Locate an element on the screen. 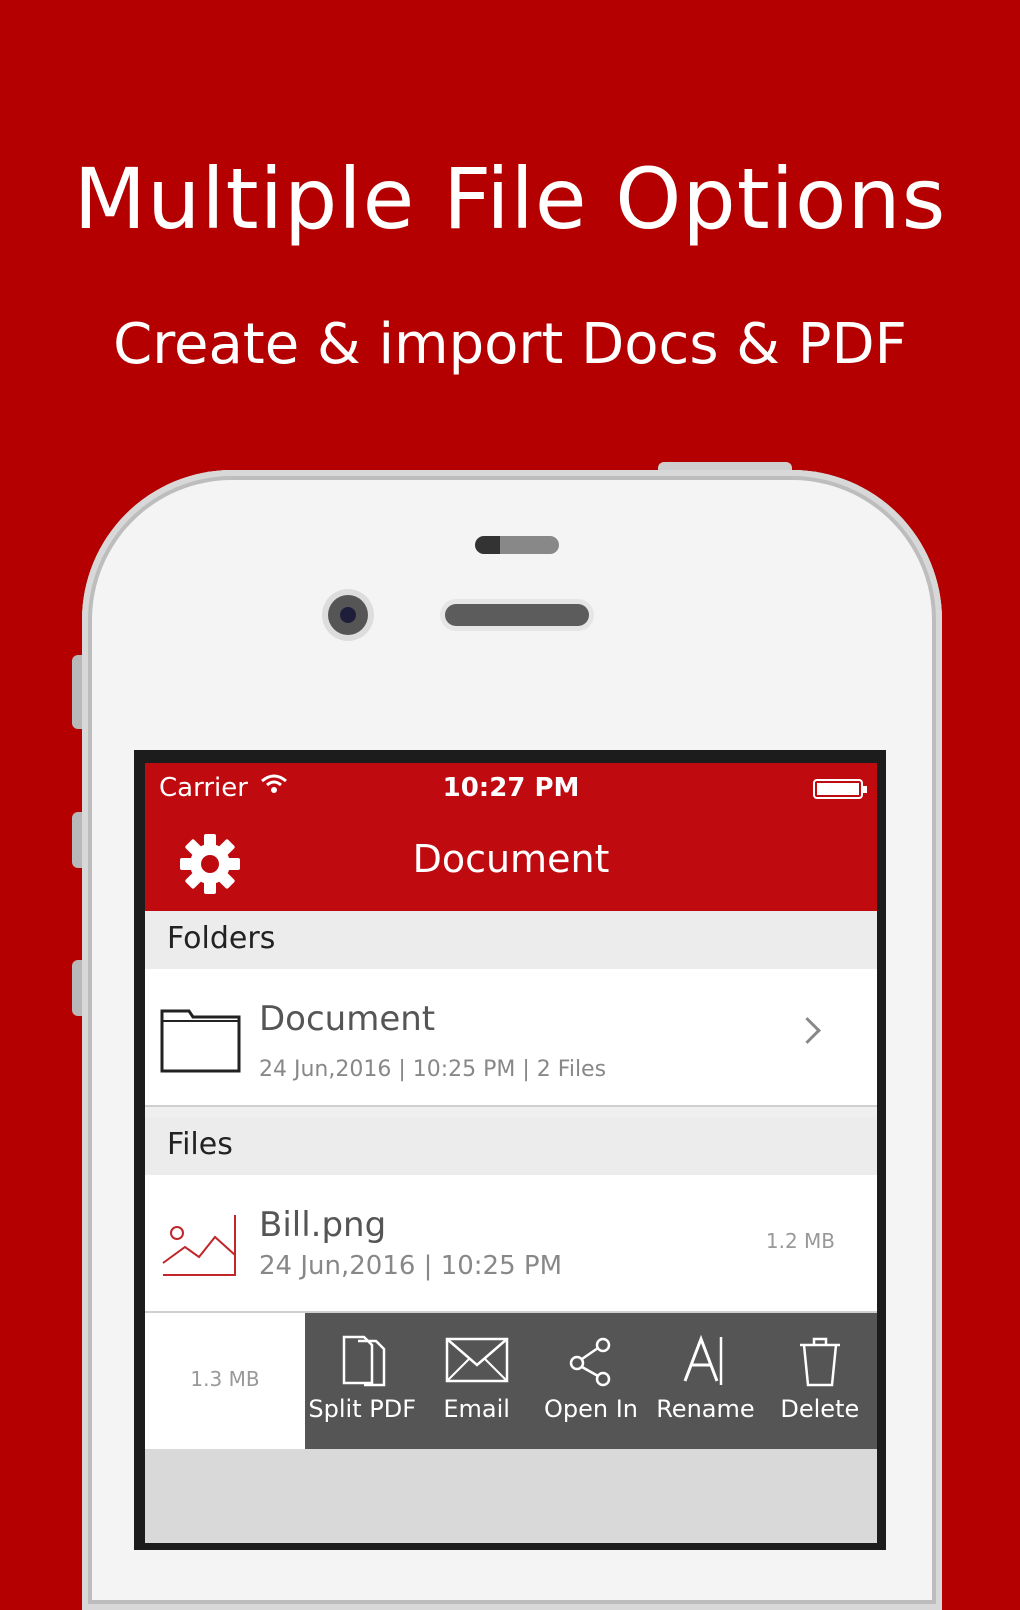  rename-button: Rename is located at coordinates (705, 1381).